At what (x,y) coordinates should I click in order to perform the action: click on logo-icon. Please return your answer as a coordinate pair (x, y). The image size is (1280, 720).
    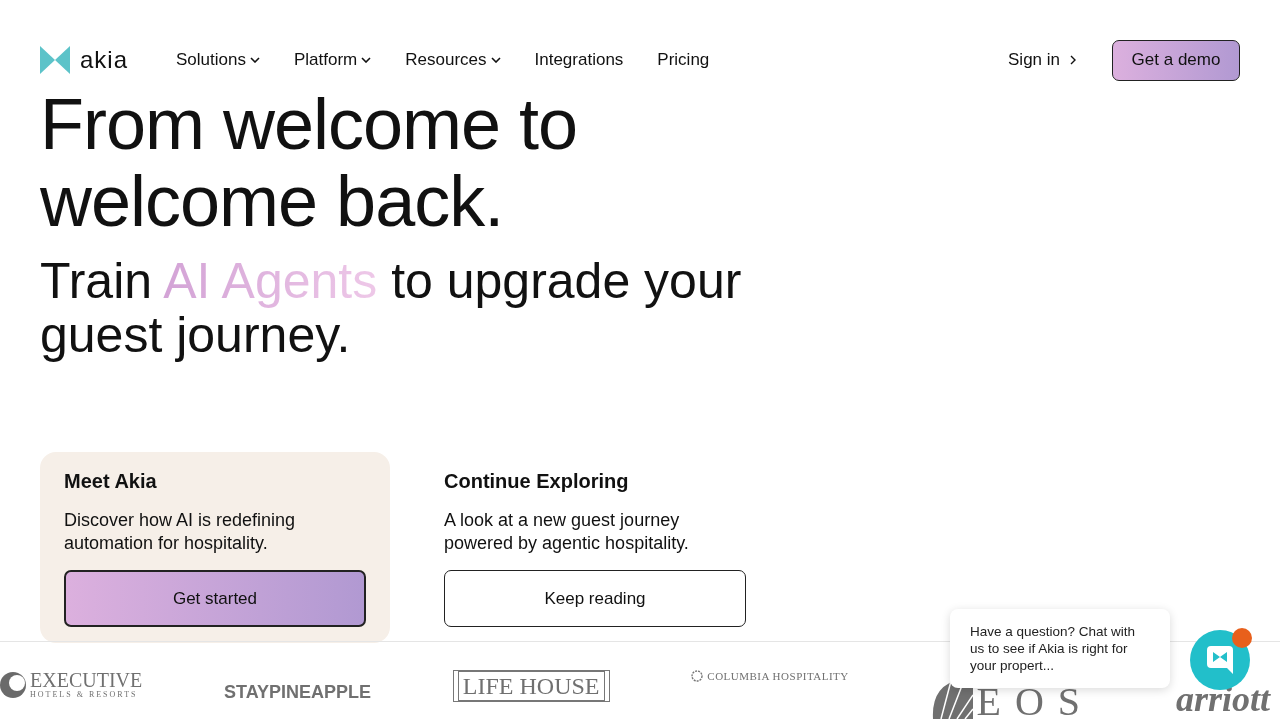
    Looking at the image, I should click on (55, 60).